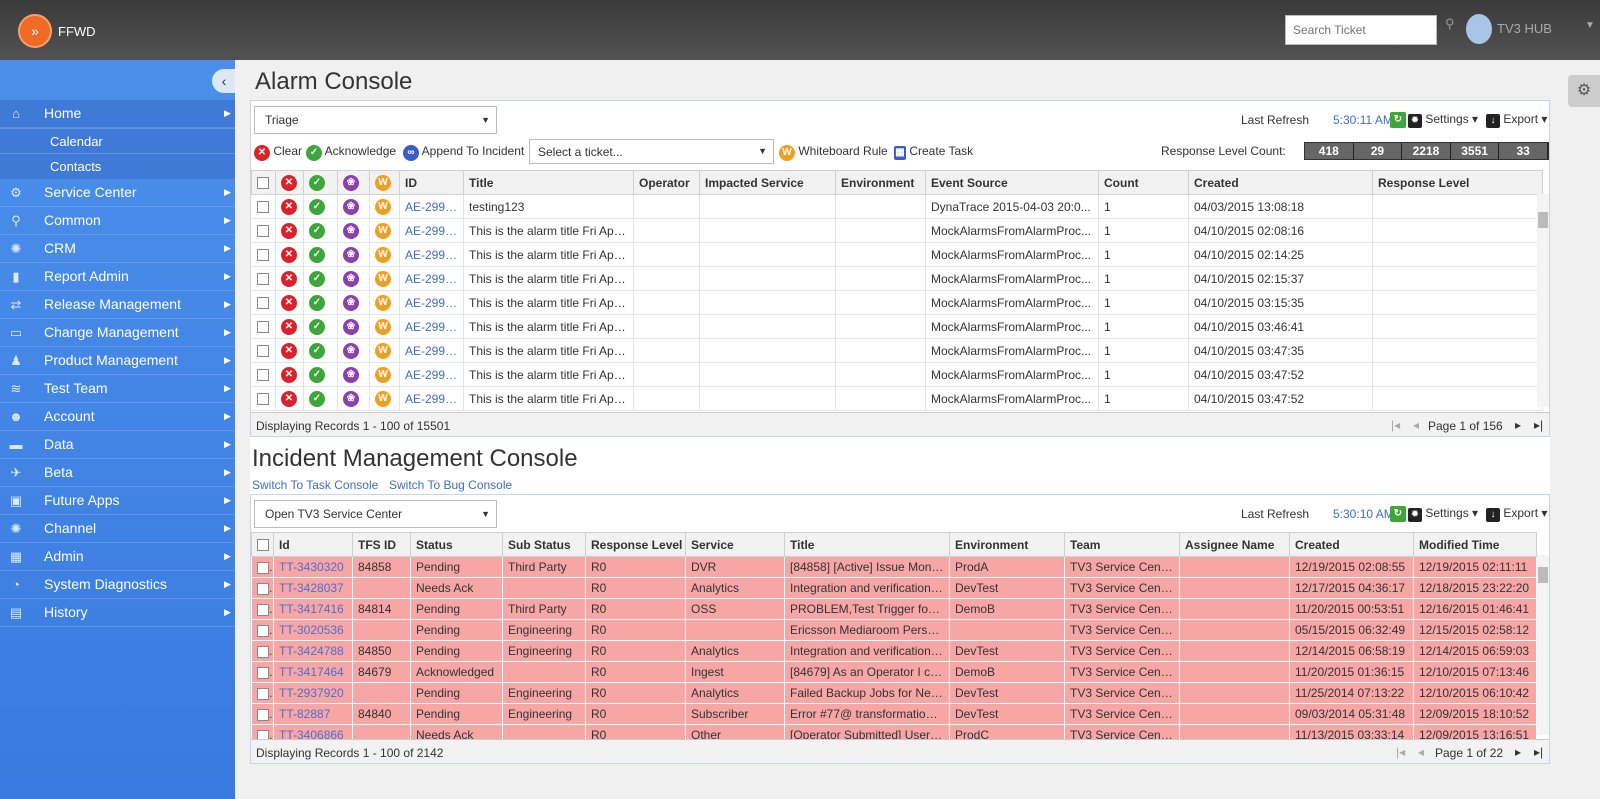 The image size is (1600, 799). I want to click on sidebar-subitem-calendar: Calendar, so click(117, 141).